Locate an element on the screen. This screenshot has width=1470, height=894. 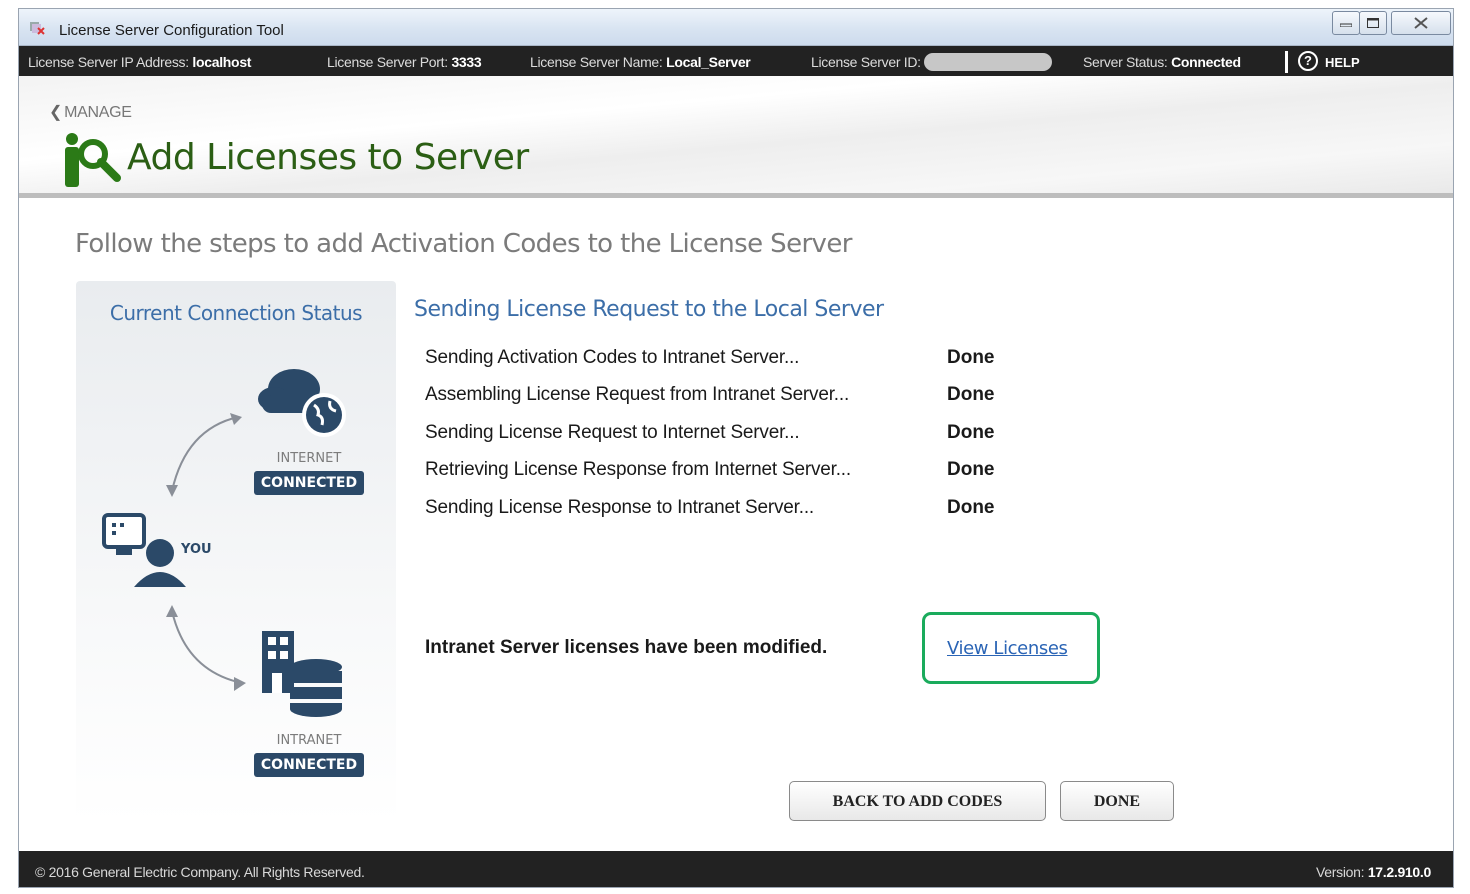
view-licenses-link: View Licenses is located at coordinates (1007, 648).